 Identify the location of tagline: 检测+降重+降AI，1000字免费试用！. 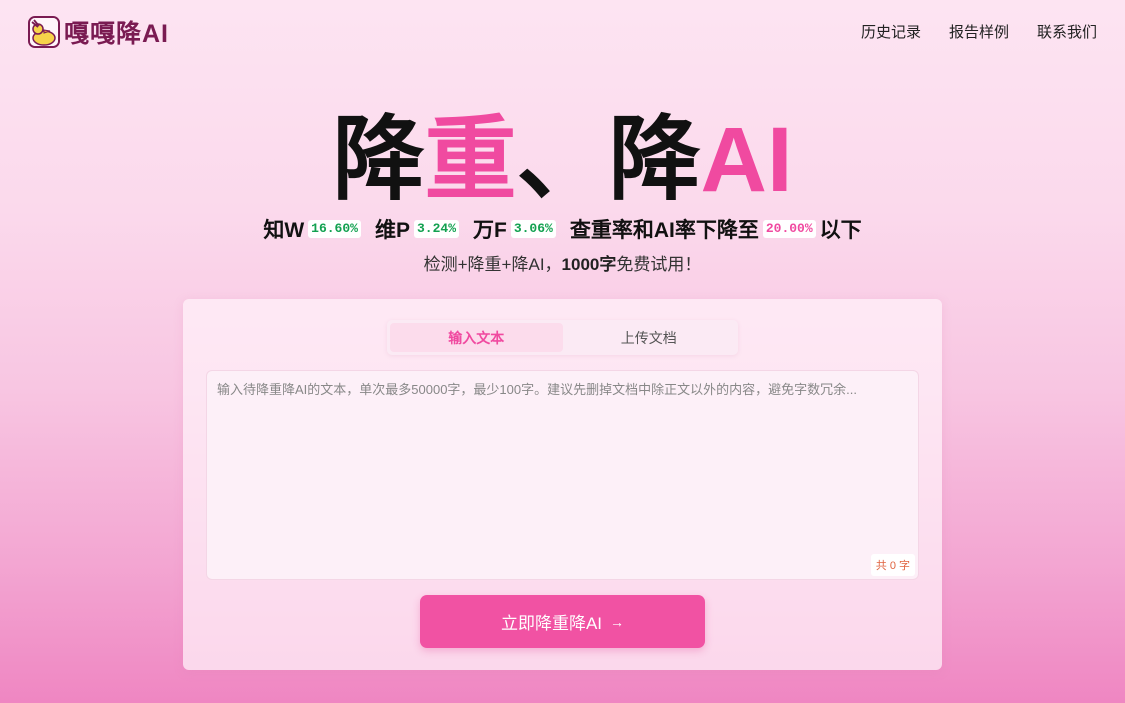
(562, 262).